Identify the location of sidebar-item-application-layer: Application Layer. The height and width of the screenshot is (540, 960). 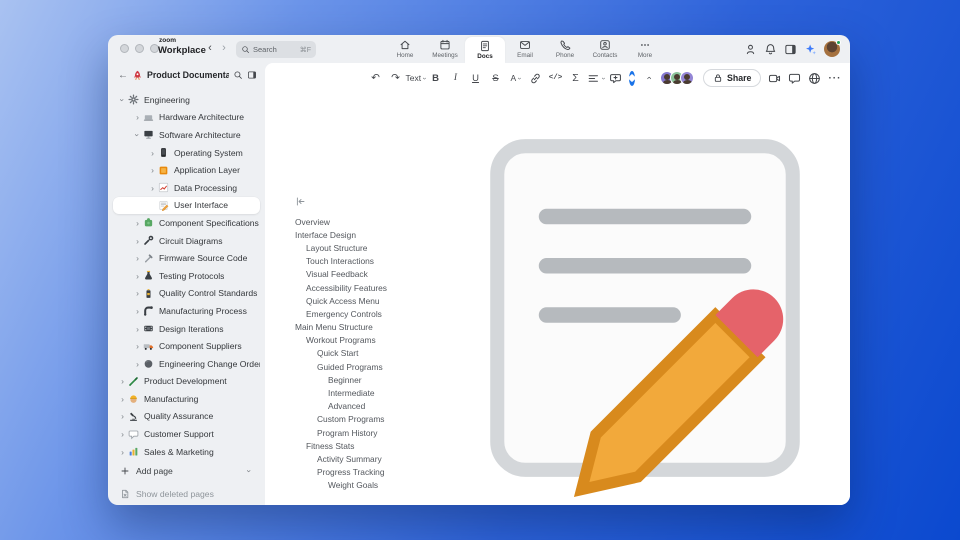
(186, 170).